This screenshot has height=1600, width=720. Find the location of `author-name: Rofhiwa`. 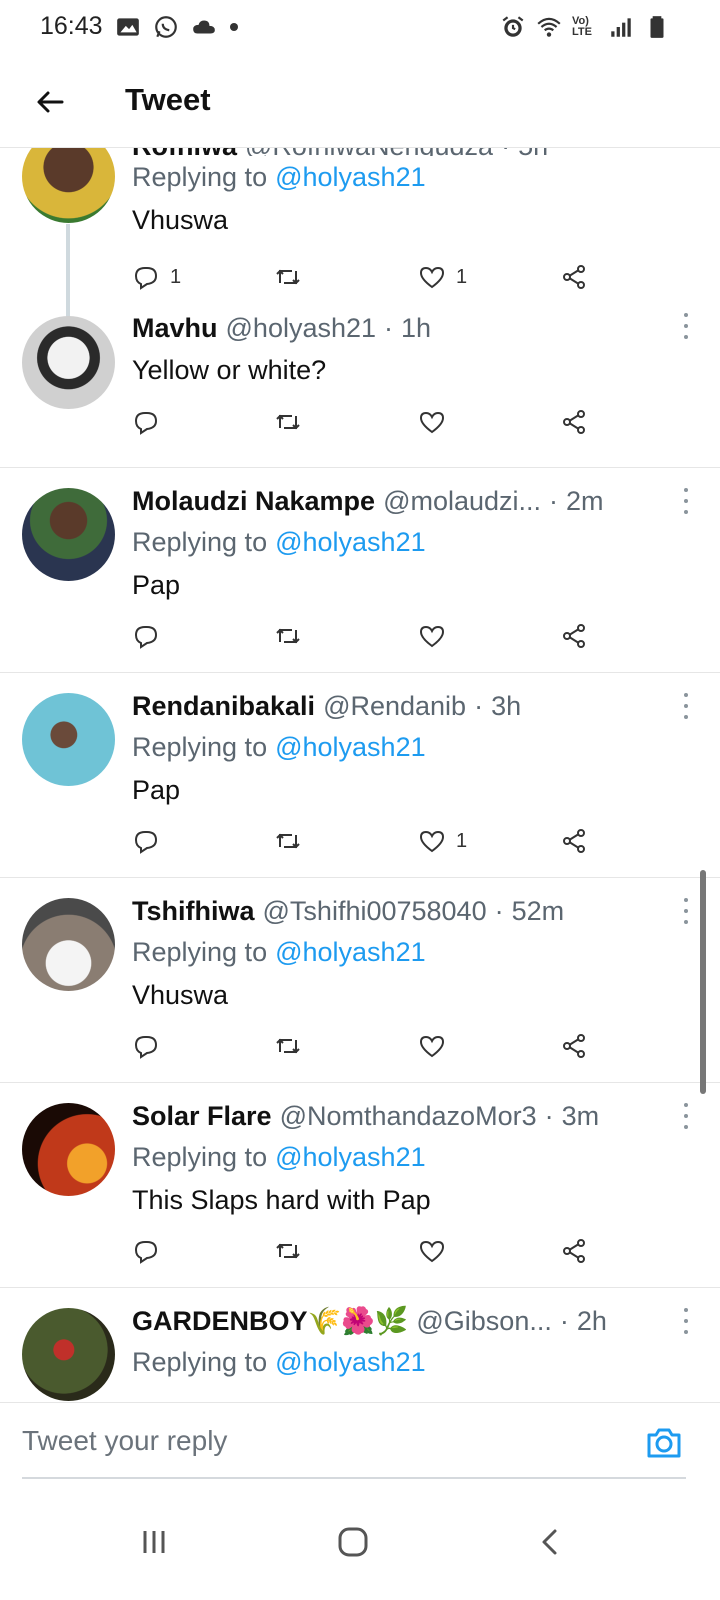

author-name: Rofhiwa is located at coordinates (184, 152).